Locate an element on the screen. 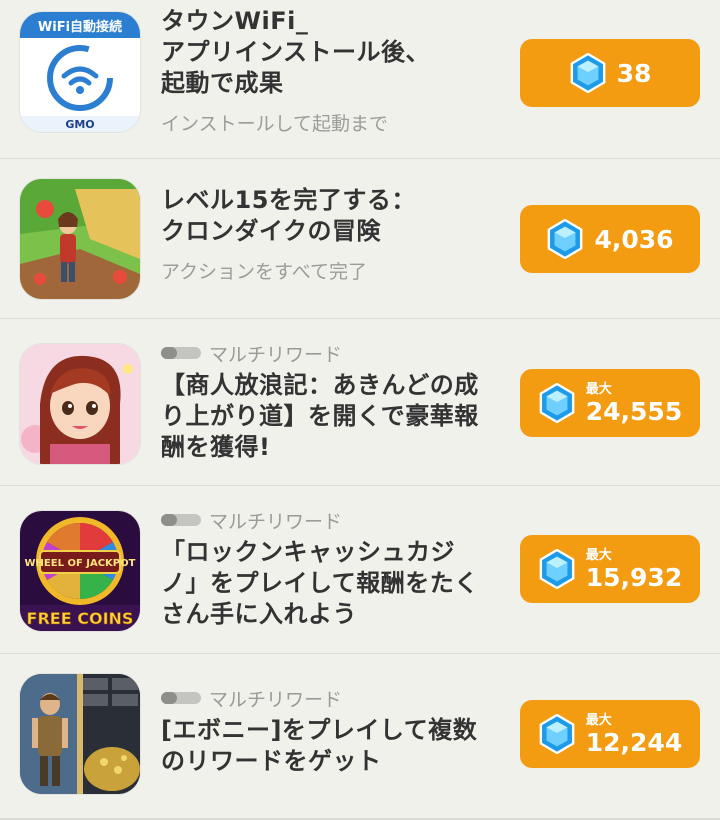  reward-button: 最大 15,932 is located at coordinates (610, 569).